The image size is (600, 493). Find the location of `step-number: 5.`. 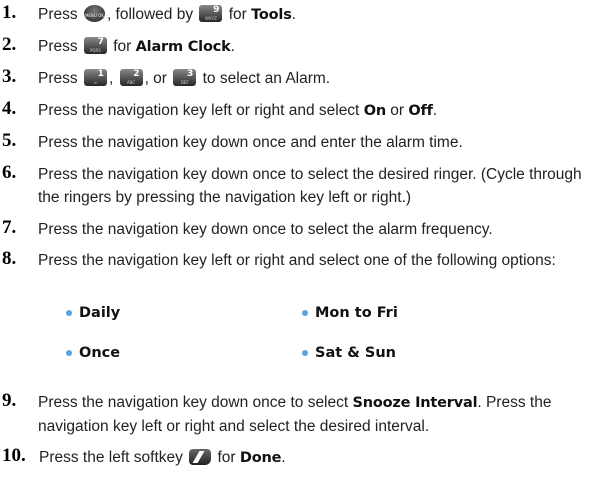

step-number: 5. is located at coordinates (9, 140).